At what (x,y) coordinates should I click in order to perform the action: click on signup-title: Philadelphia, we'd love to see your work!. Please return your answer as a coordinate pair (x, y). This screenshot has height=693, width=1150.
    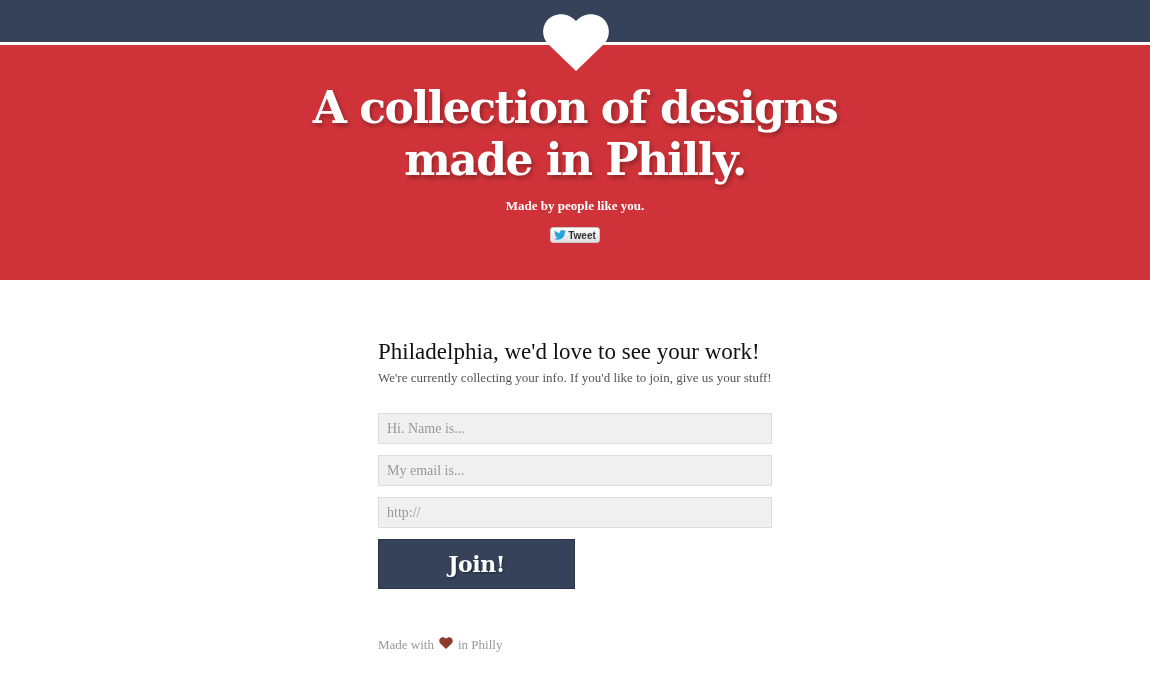
    Looking at the image, I should click on (569, 352).